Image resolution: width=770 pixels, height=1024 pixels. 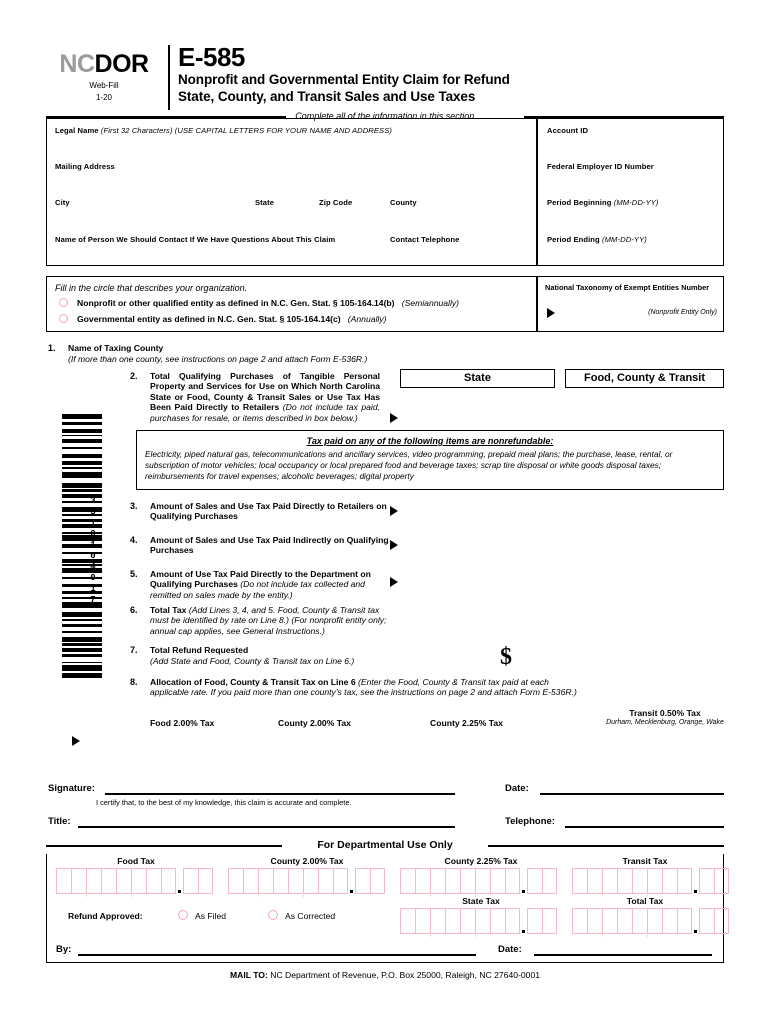 What do you see at coordinates (477, 378) in the screenshot?
I see `column-header-state: State` at bounding box center [477, 378].